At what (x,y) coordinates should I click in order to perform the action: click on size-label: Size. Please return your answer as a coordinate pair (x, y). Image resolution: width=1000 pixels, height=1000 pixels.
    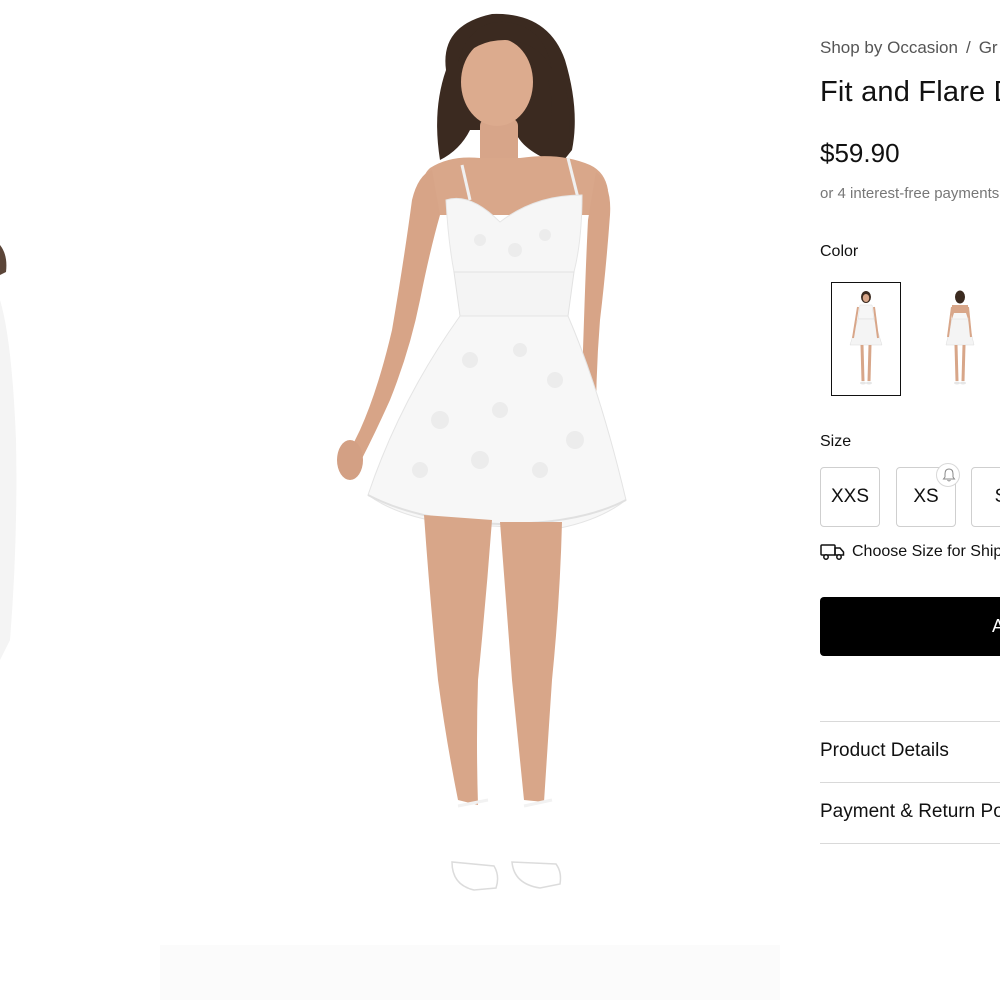
    Looking at the image, I should click on (836, 441).